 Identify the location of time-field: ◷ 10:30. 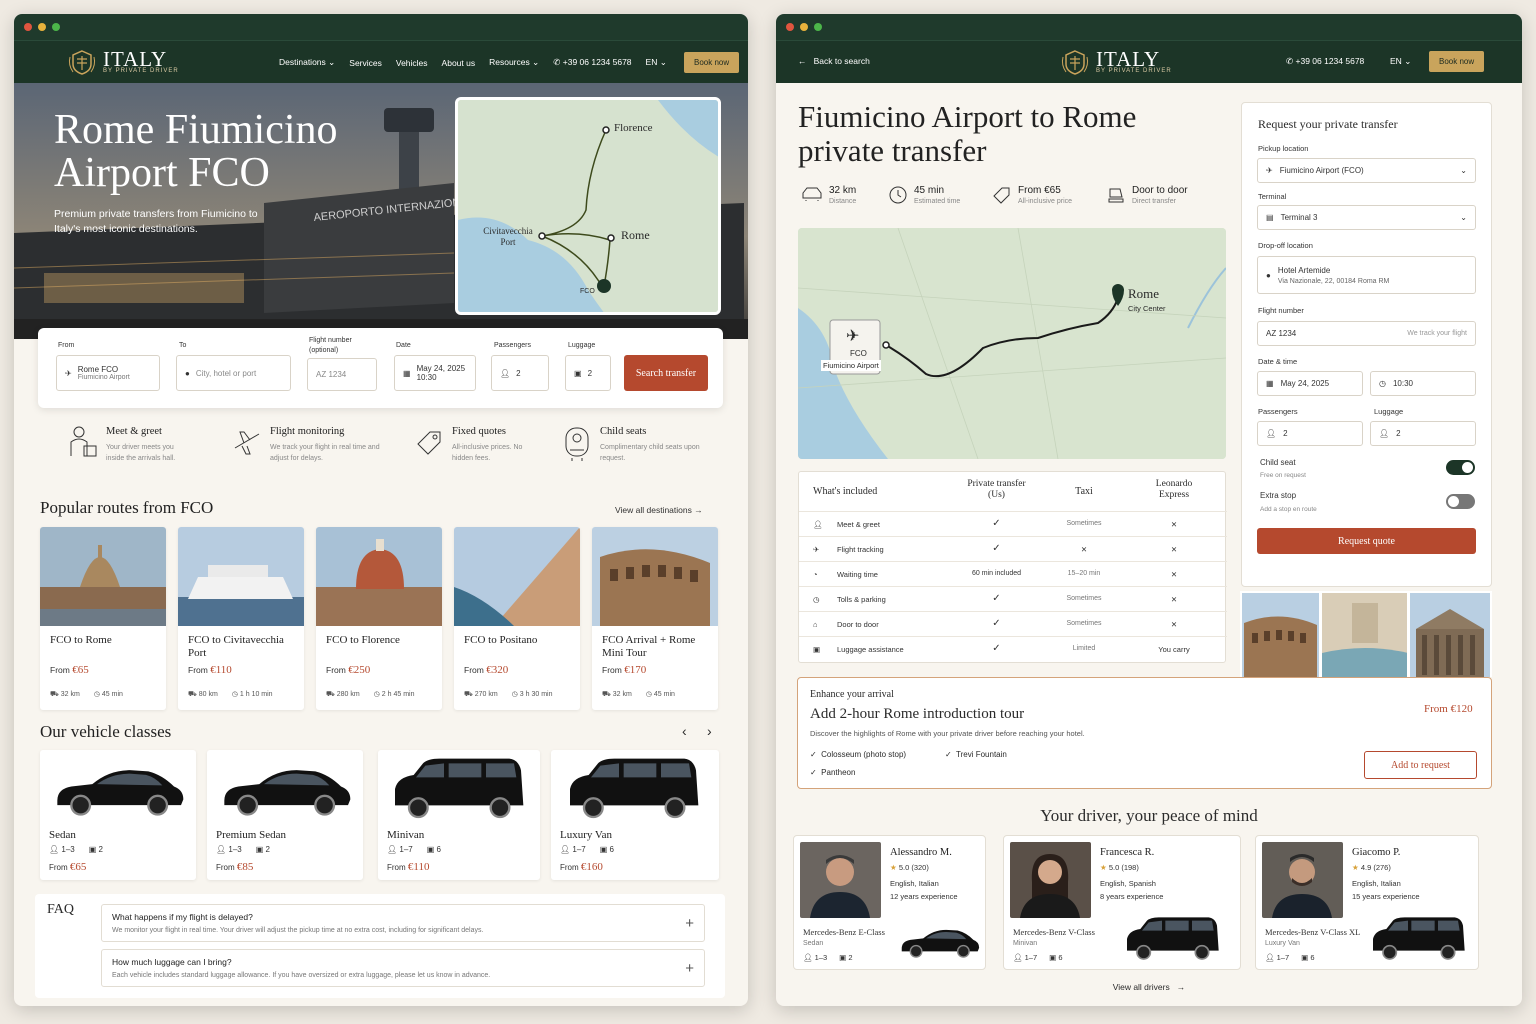
(1423, 383).